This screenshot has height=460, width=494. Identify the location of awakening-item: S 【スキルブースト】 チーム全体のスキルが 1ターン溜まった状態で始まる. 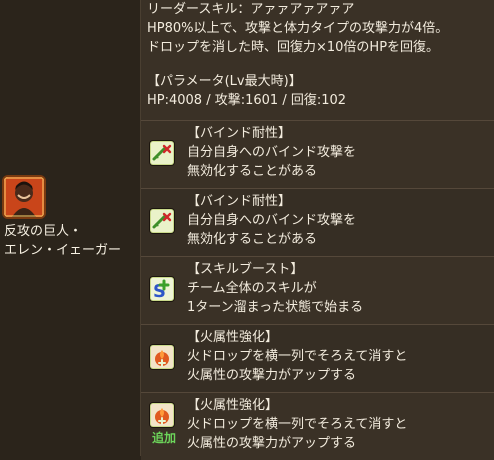
(317, 290).